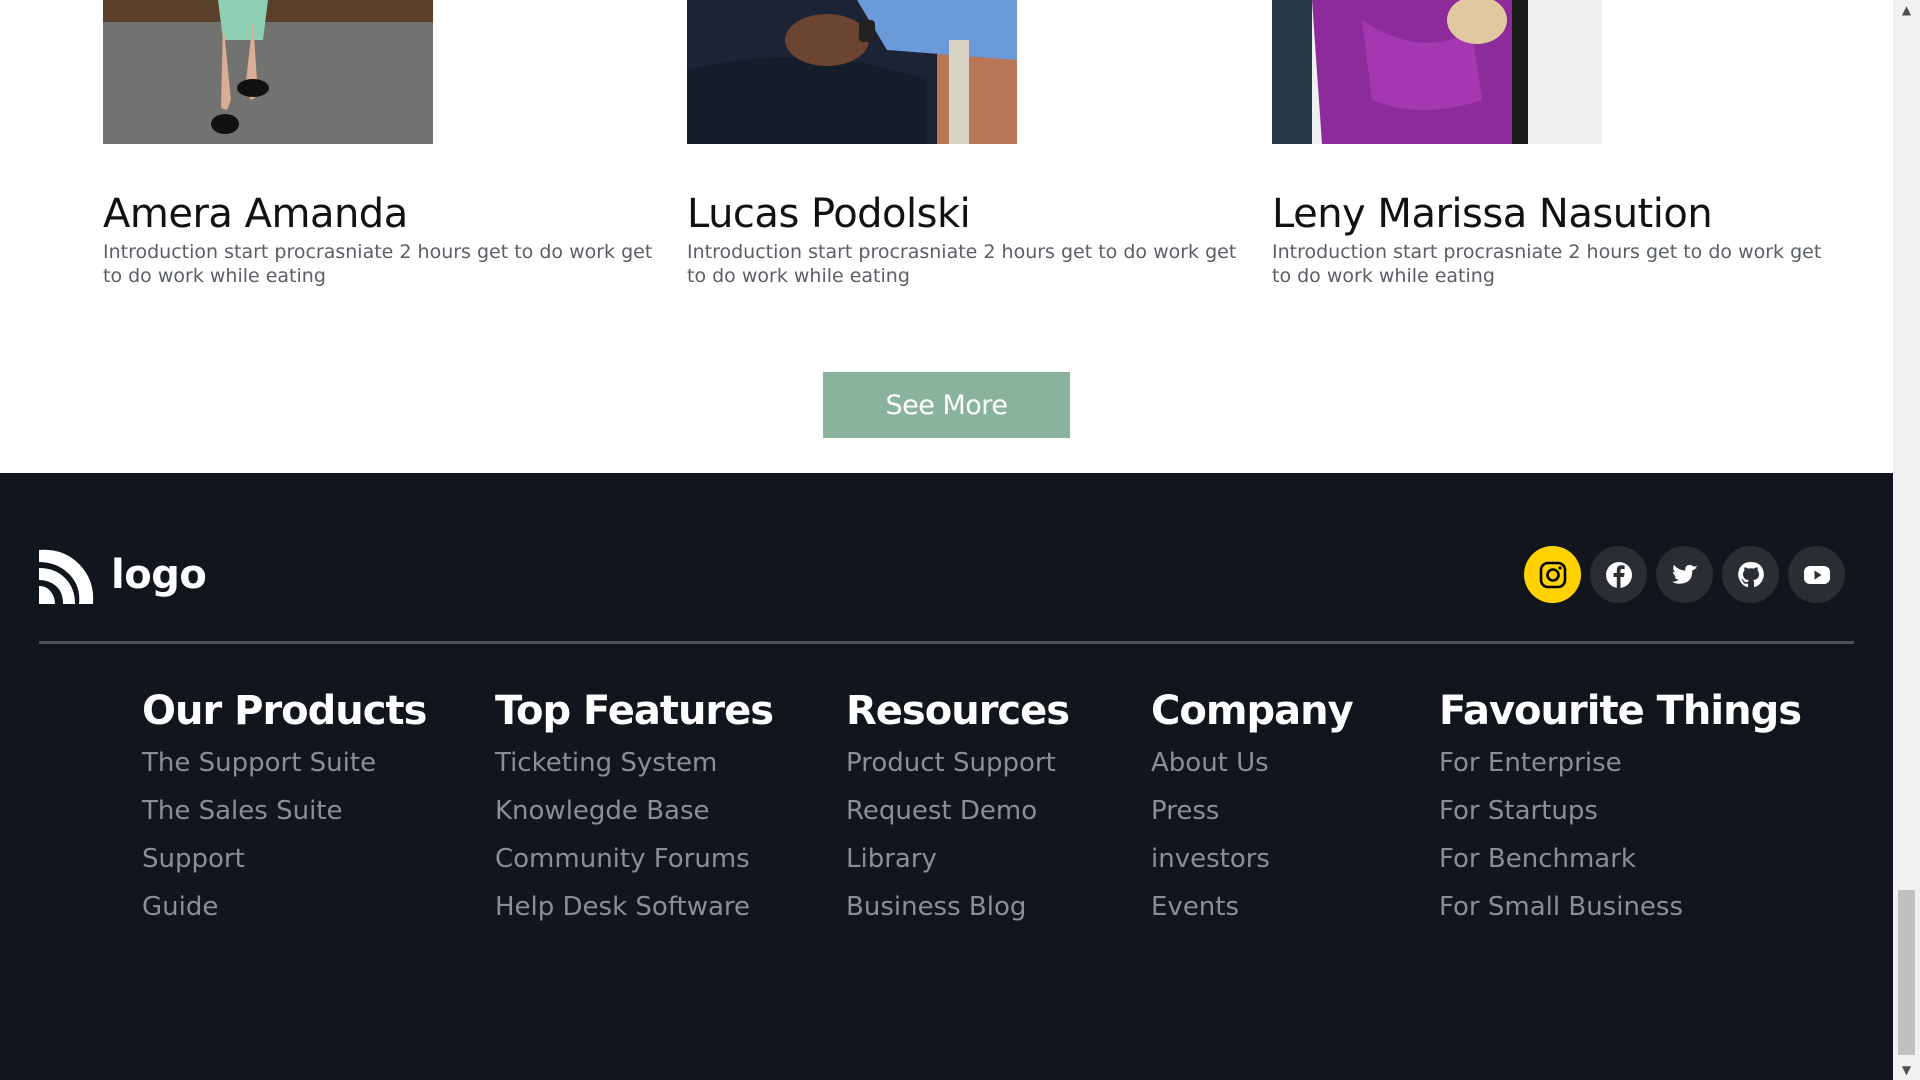 This screenshot has height=1080, width=1920. Describe the element at coordinates (957, 763) in the screenshot. I see `footer-link: Product Support` at that location.